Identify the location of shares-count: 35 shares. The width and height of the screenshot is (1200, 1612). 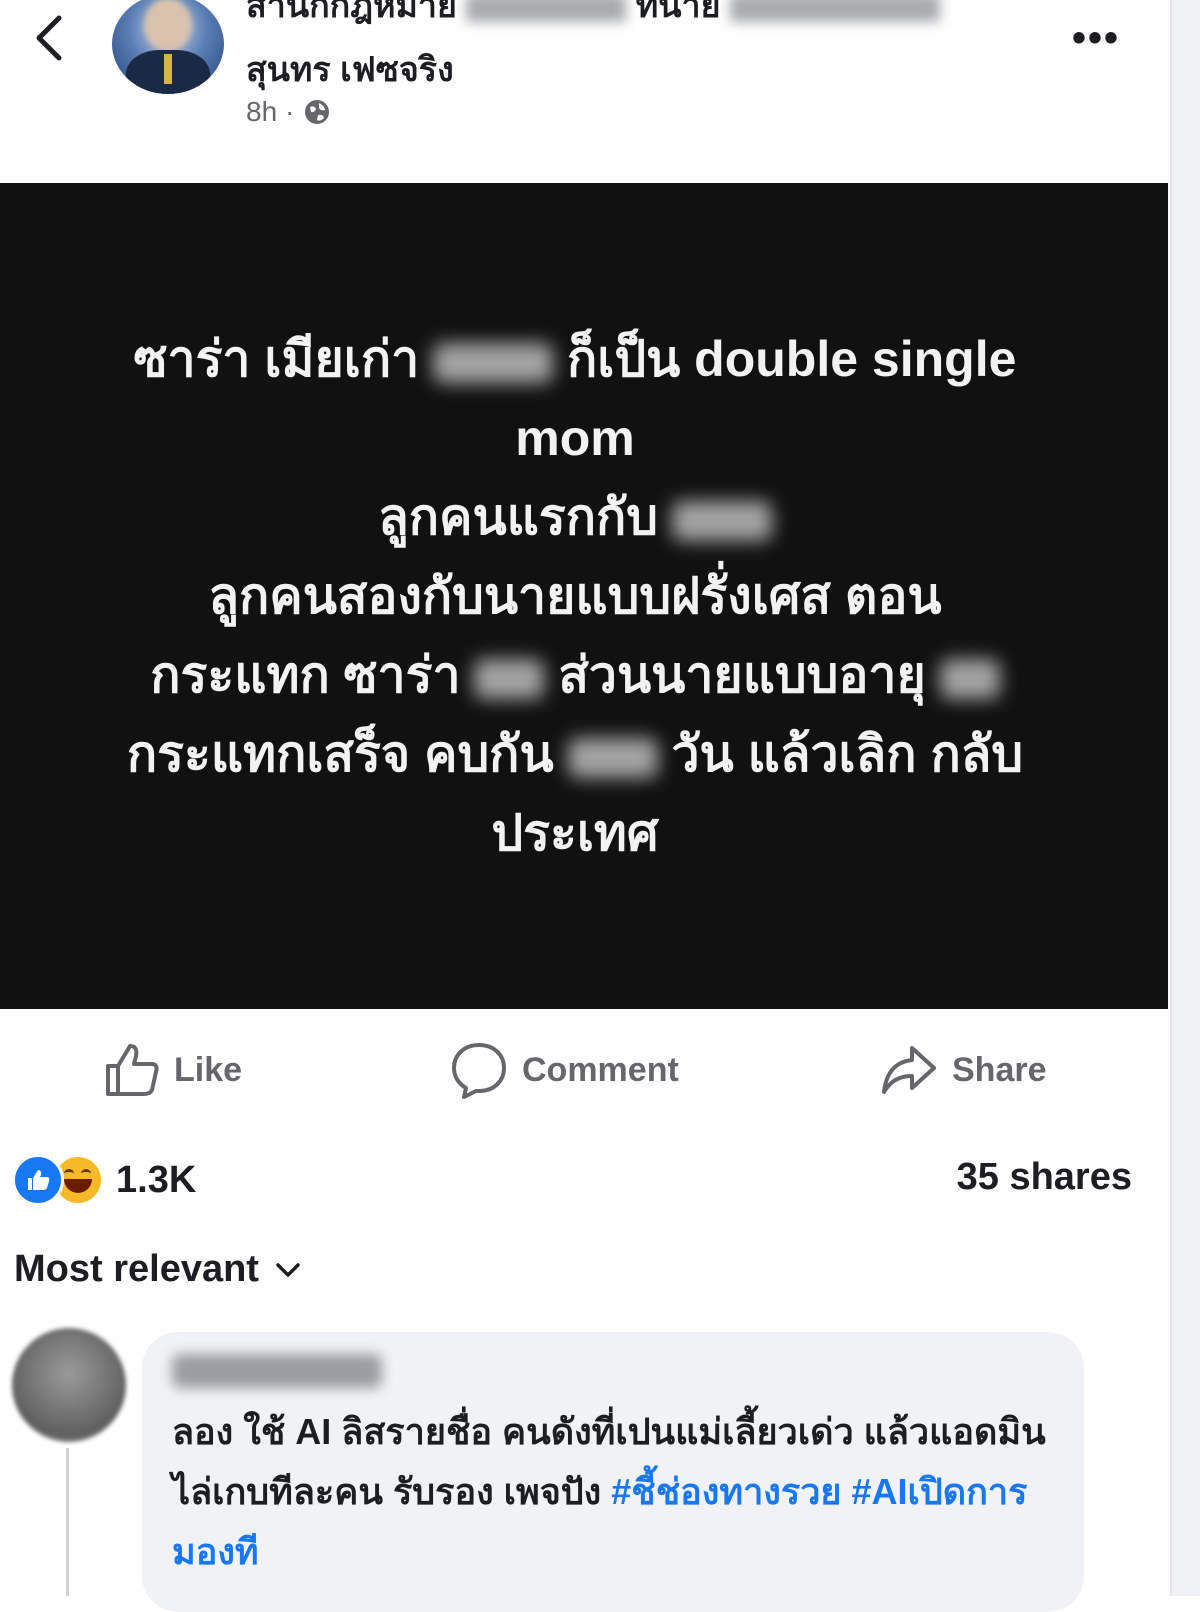
(1044, 1177).